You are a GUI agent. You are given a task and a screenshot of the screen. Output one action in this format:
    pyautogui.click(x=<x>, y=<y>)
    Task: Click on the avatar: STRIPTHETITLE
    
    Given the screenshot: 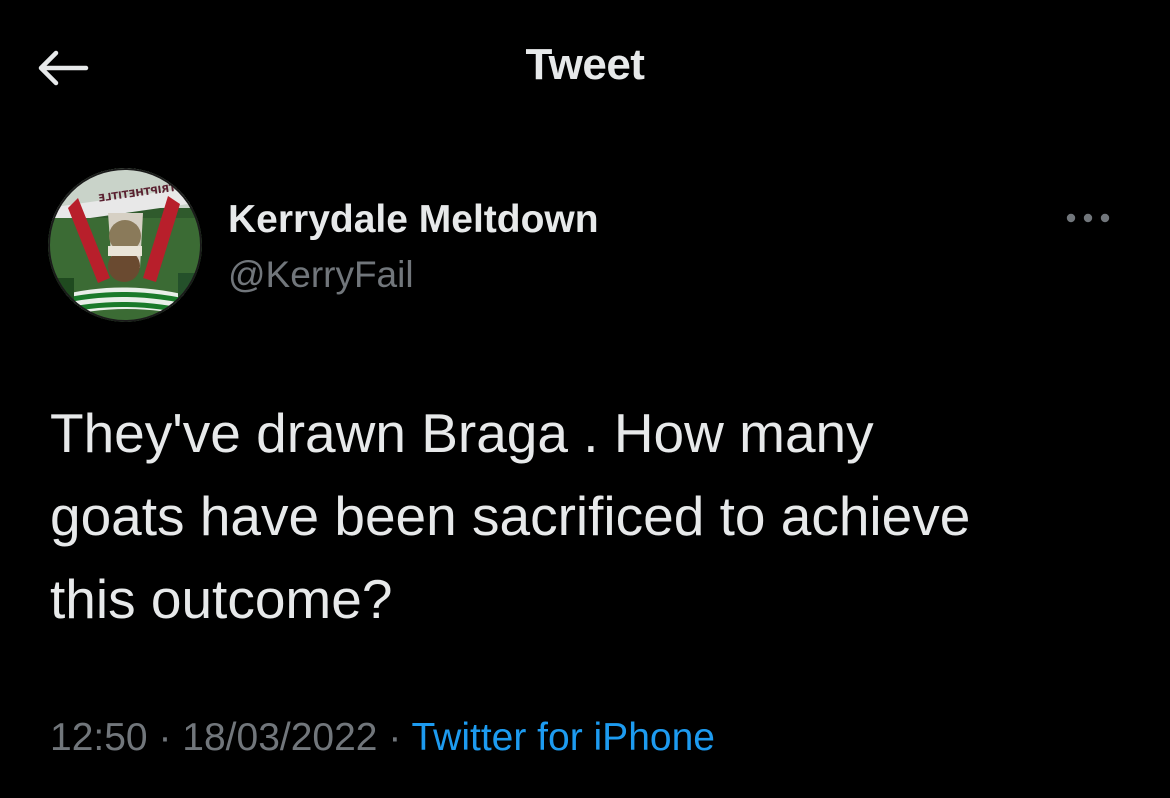 What is the action you would take?
    pyautogui.click(x=125, y=245)
    